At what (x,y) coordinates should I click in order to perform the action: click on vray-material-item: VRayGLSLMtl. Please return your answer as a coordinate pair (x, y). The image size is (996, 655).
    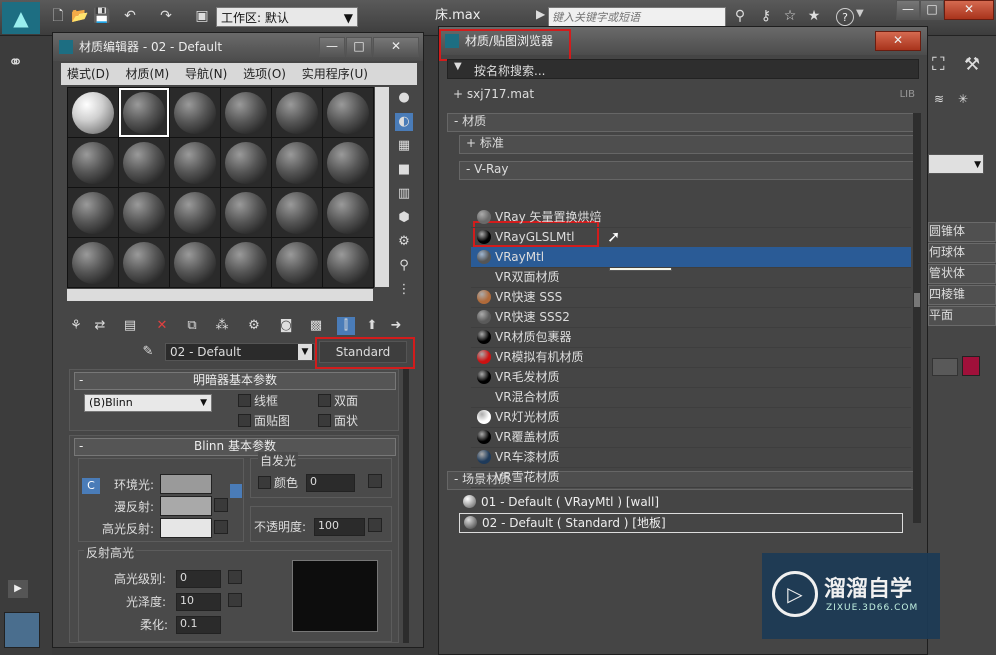
    Looking at the image, I should click on (691, 237).